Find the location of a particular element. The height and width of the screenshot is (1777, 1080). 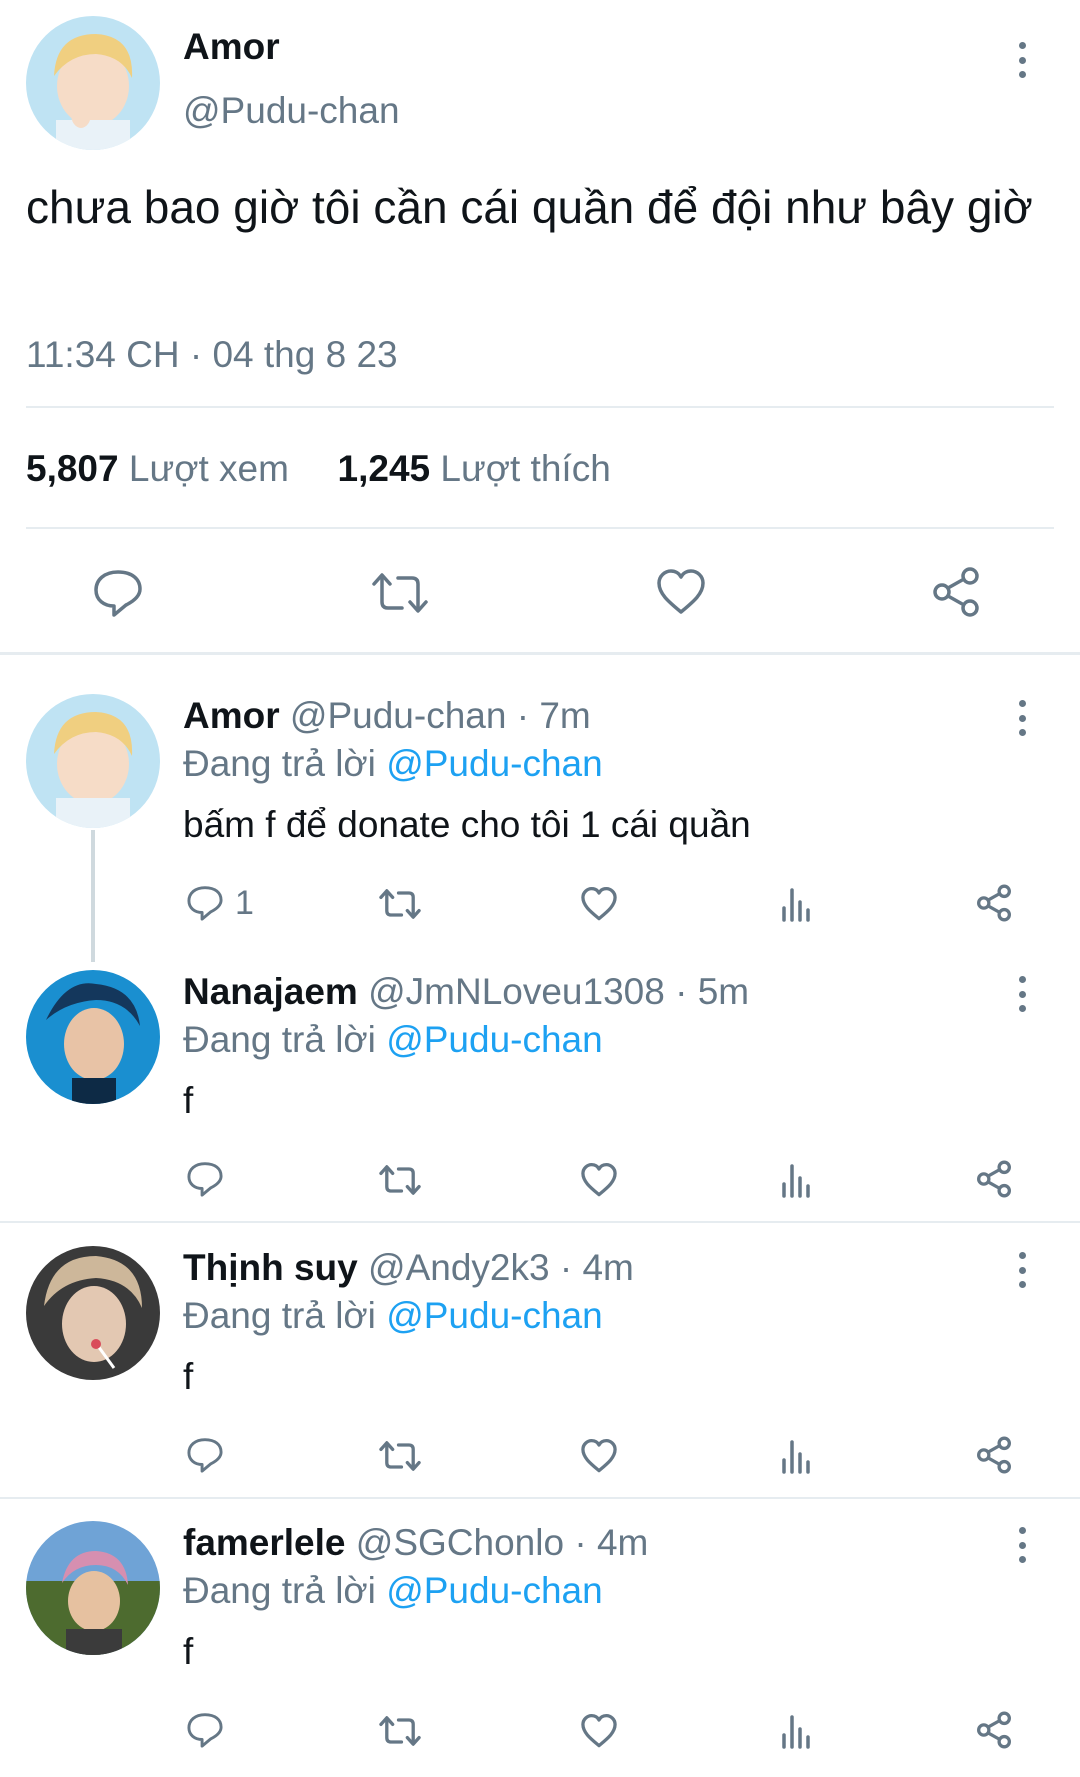

reply-time: · 5m is located at coordinates (712, 991).